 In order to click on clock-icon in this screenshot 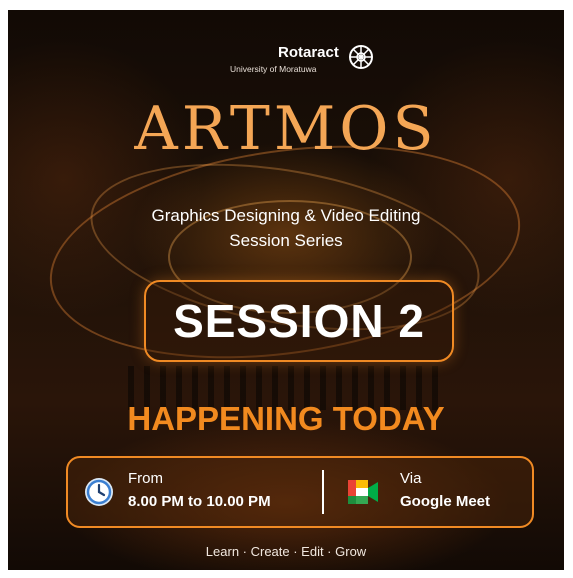, I will do `click(99, 492)`.